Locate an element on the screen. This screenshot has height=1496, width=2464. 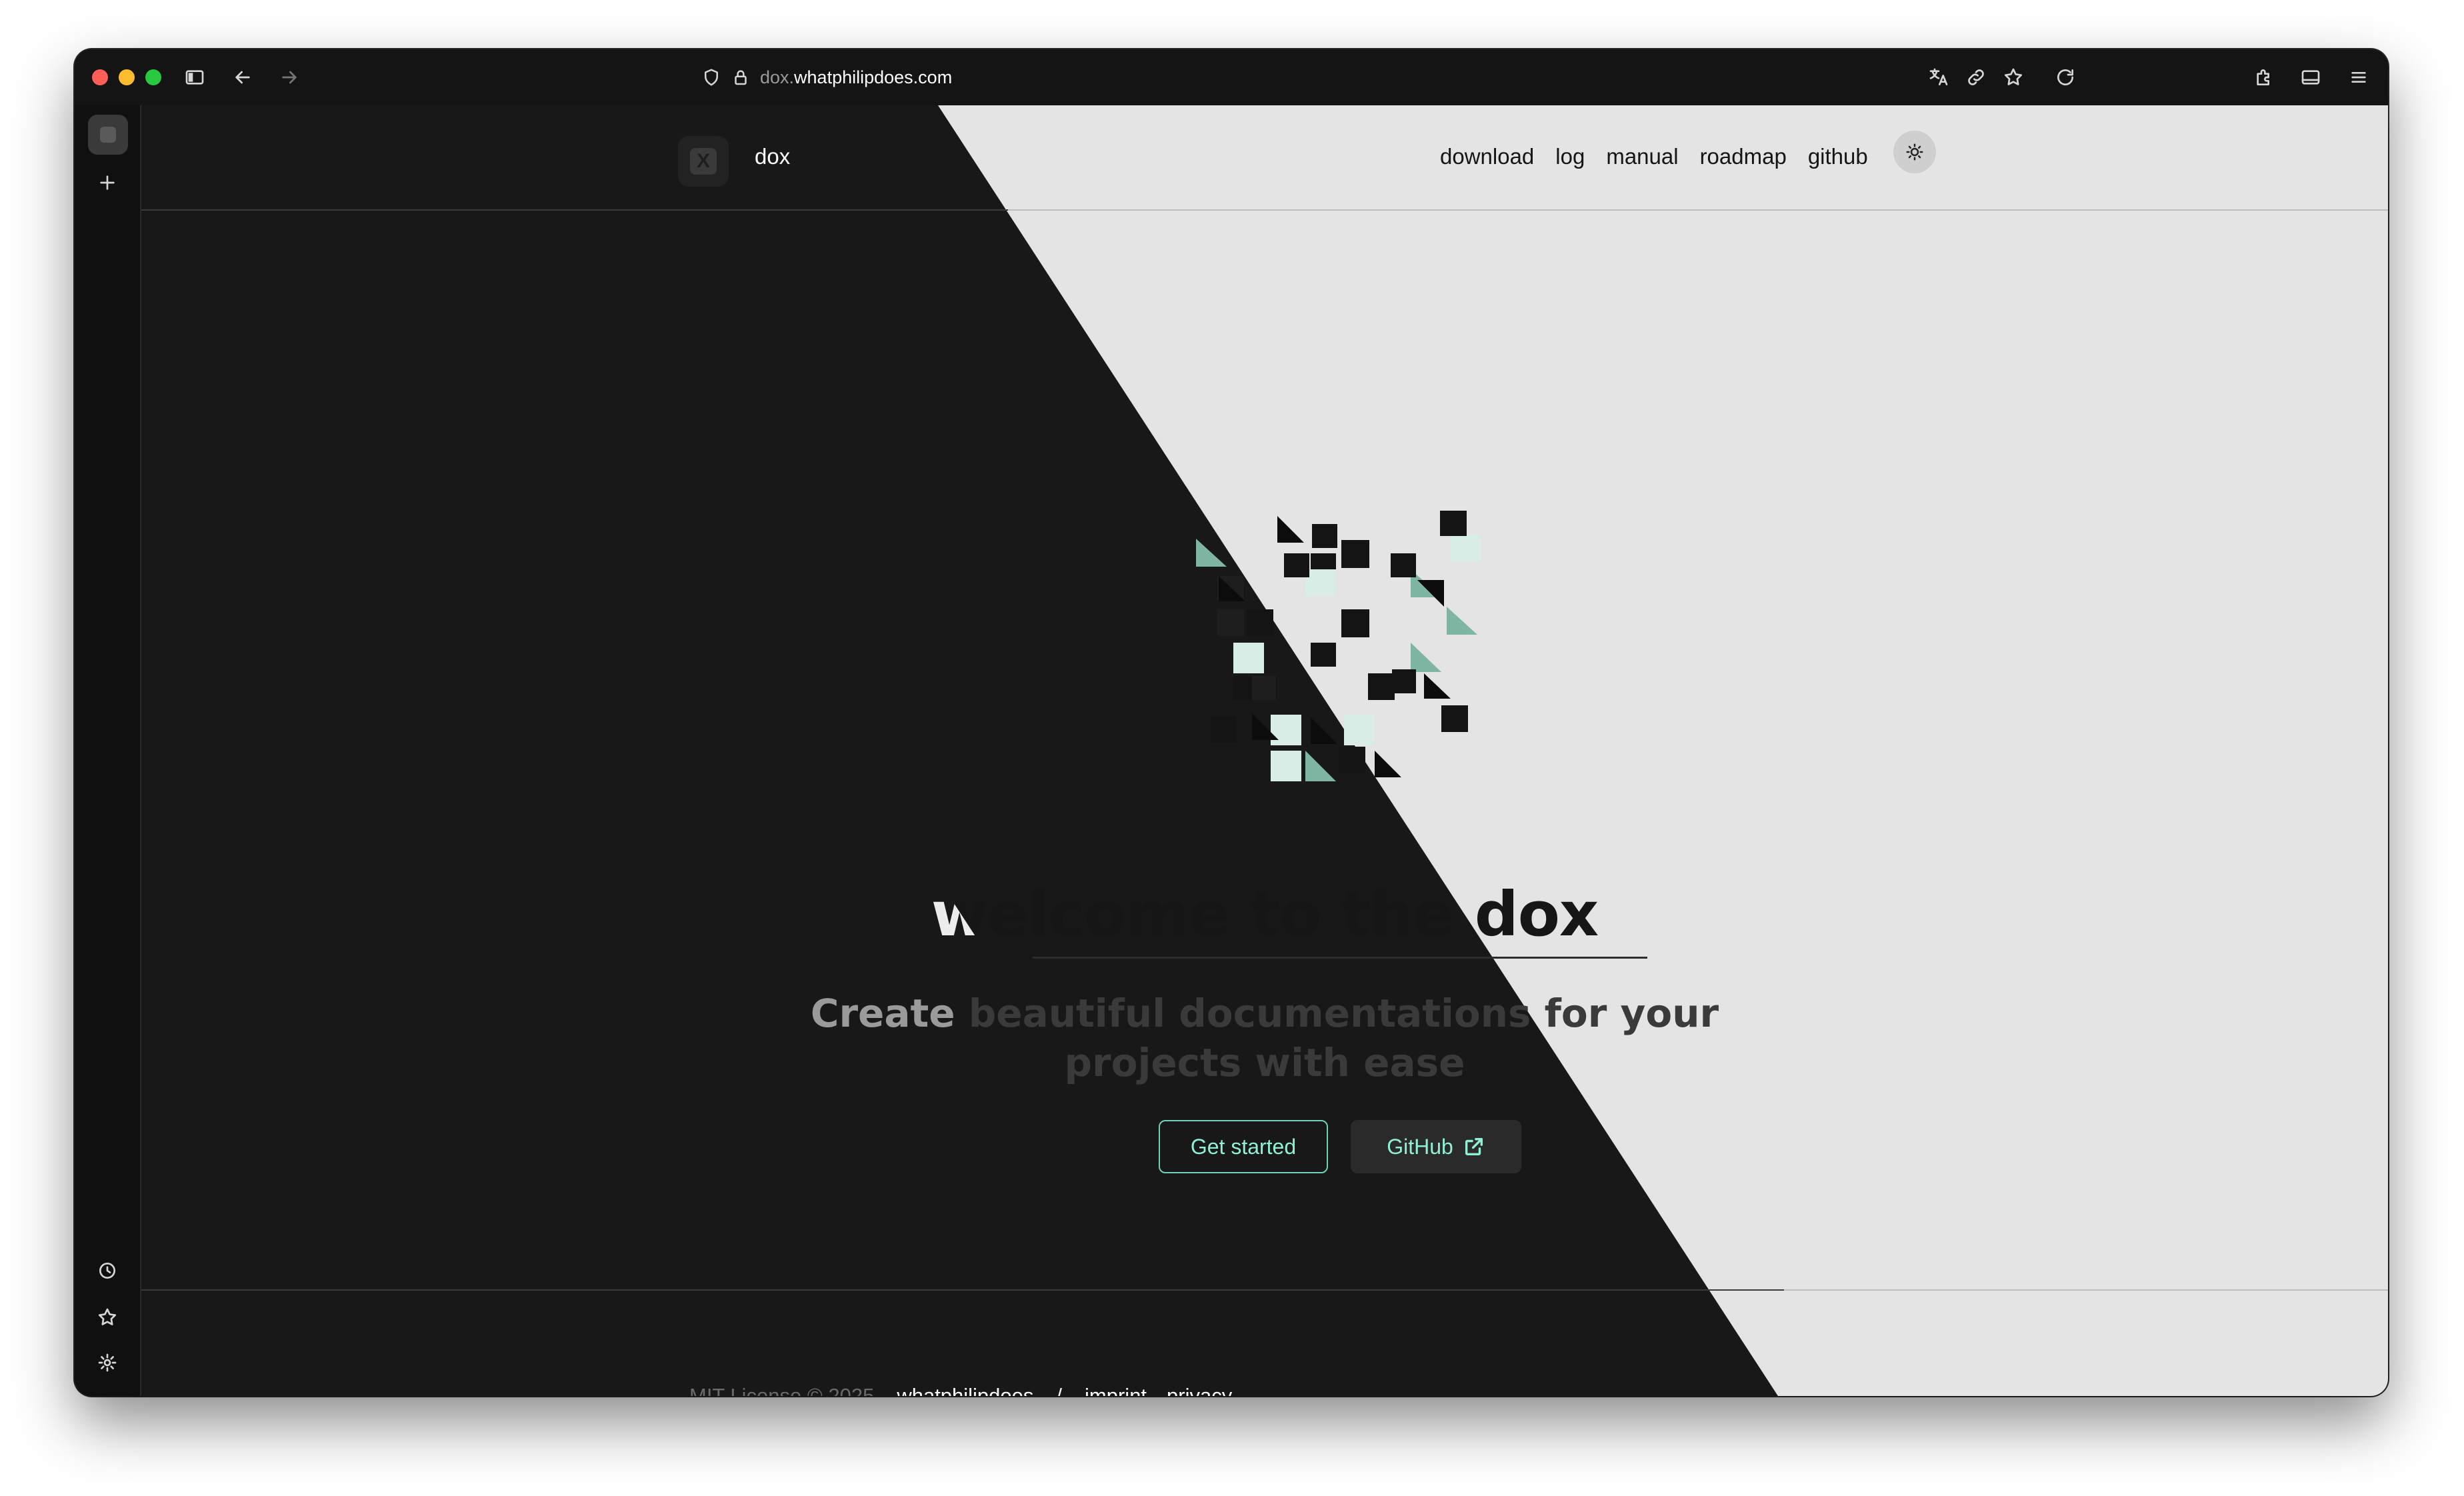
browser-side-rail is located at coordinates (108, 750).